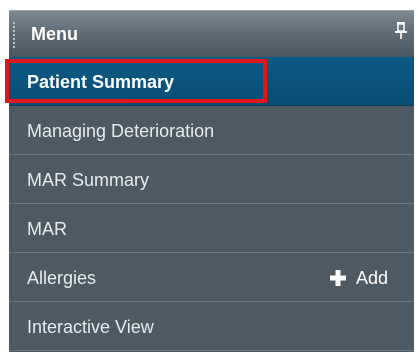  Describe the element at coordinates (211, 33) in the screenshot. I see `menu-header: Menu` at that location.